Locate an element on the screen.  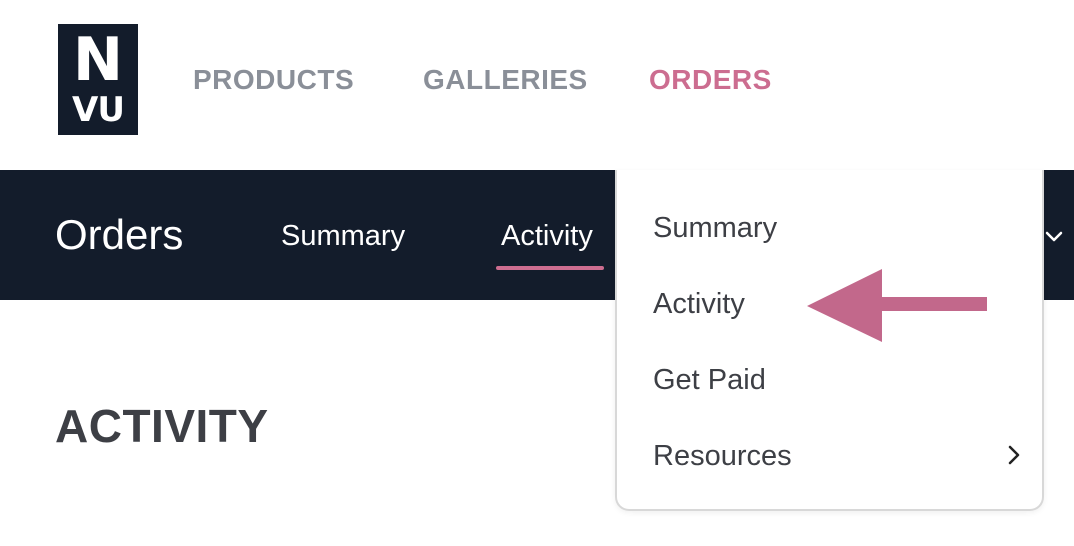
subnav-tab-summary: Summary is located at coordinates (343, 236).